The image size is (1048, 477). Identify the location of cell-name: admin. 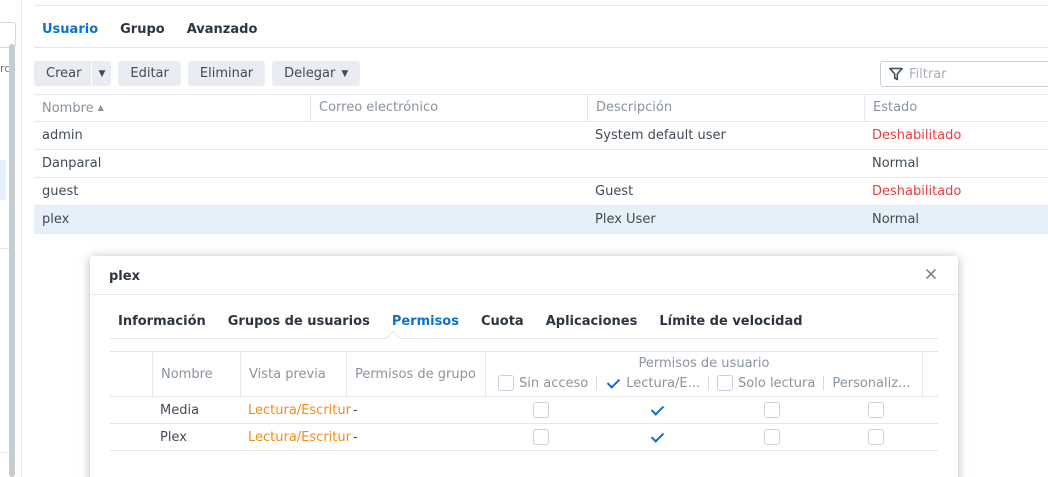
(62, 135).